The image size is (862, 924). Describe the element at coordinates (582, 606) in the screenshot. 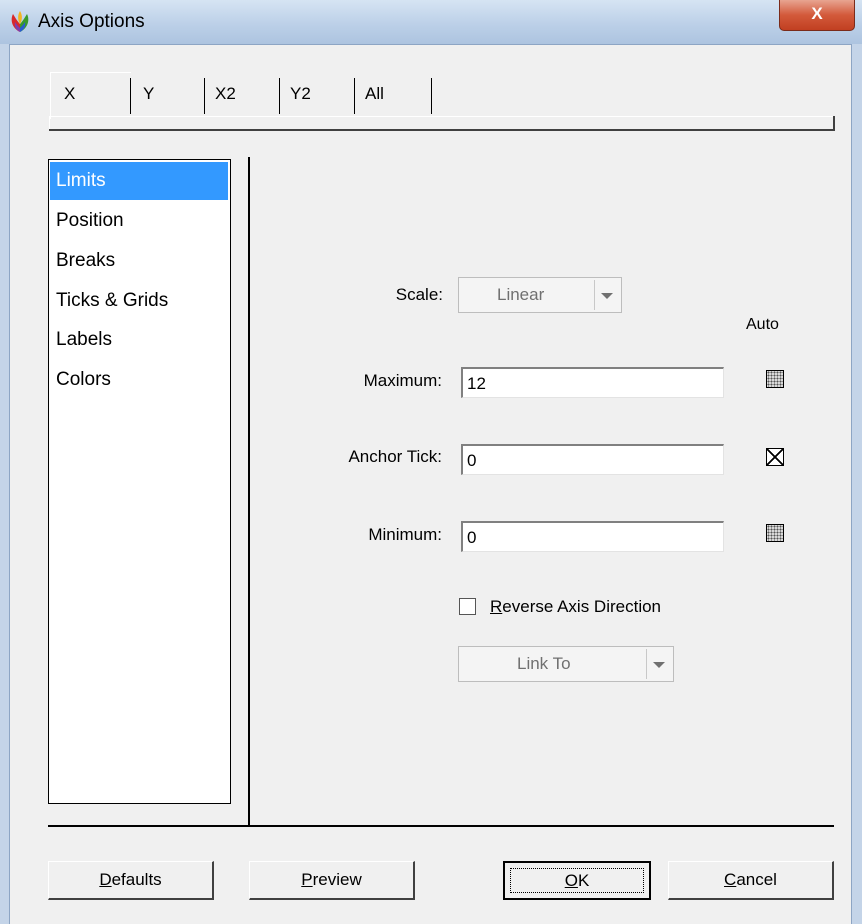

I see `reverse-label-text: everse Axis Direction` at that location.